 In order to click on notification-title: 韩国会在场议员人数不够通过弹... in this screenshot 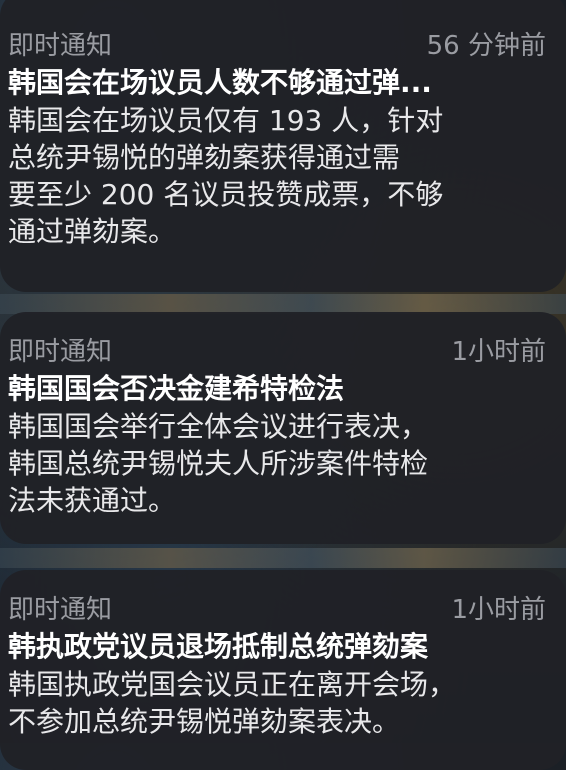, I will do `click(220, 82)`.